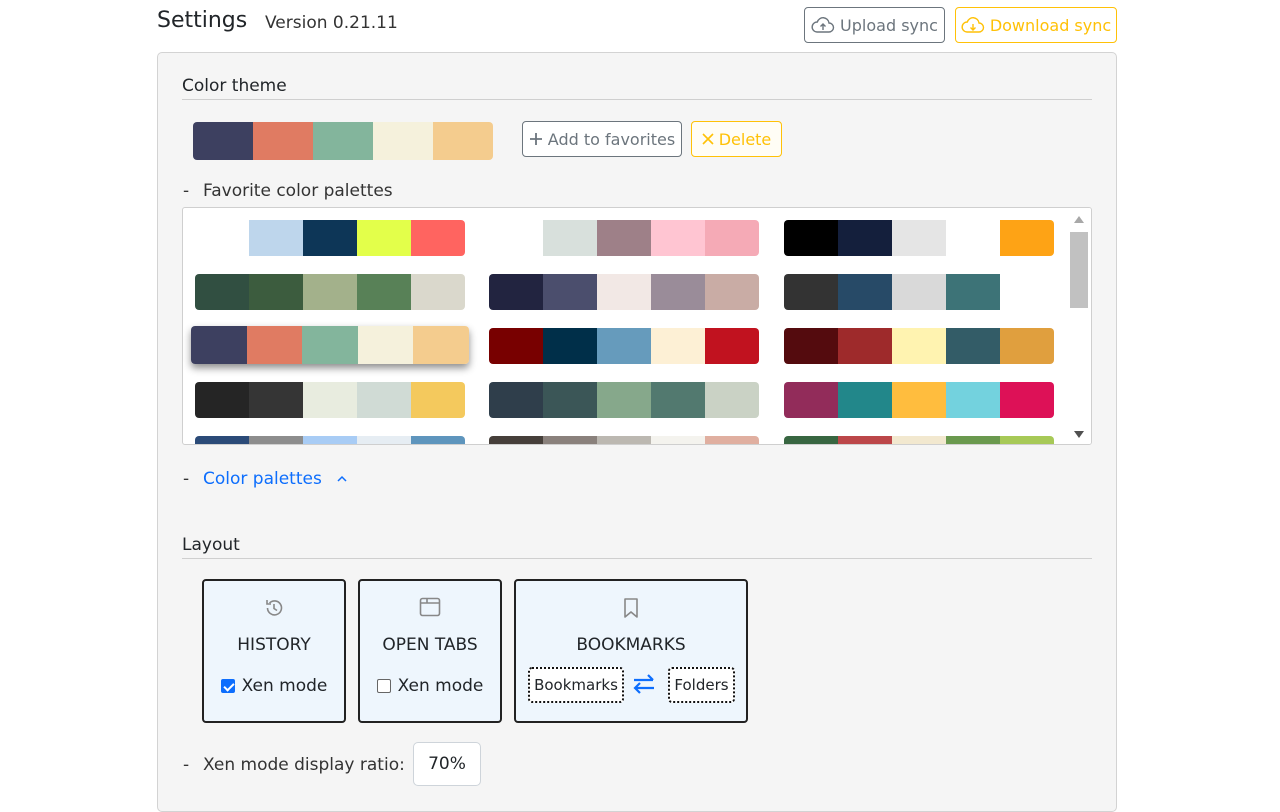 This screenshot has width=1280, height=812. Describe the element at coordinates (1079, 326) in the screenshot. I see `favorites-scrollbar` at that location.